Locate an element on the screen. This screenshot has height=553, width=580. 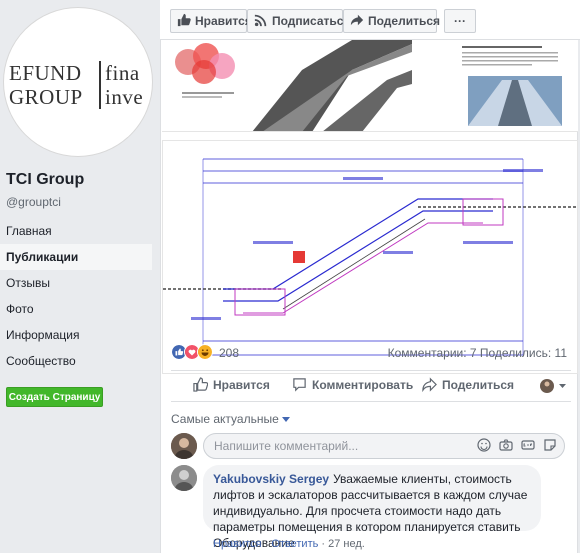
sticker-icon is located at coordinates (550, 445).